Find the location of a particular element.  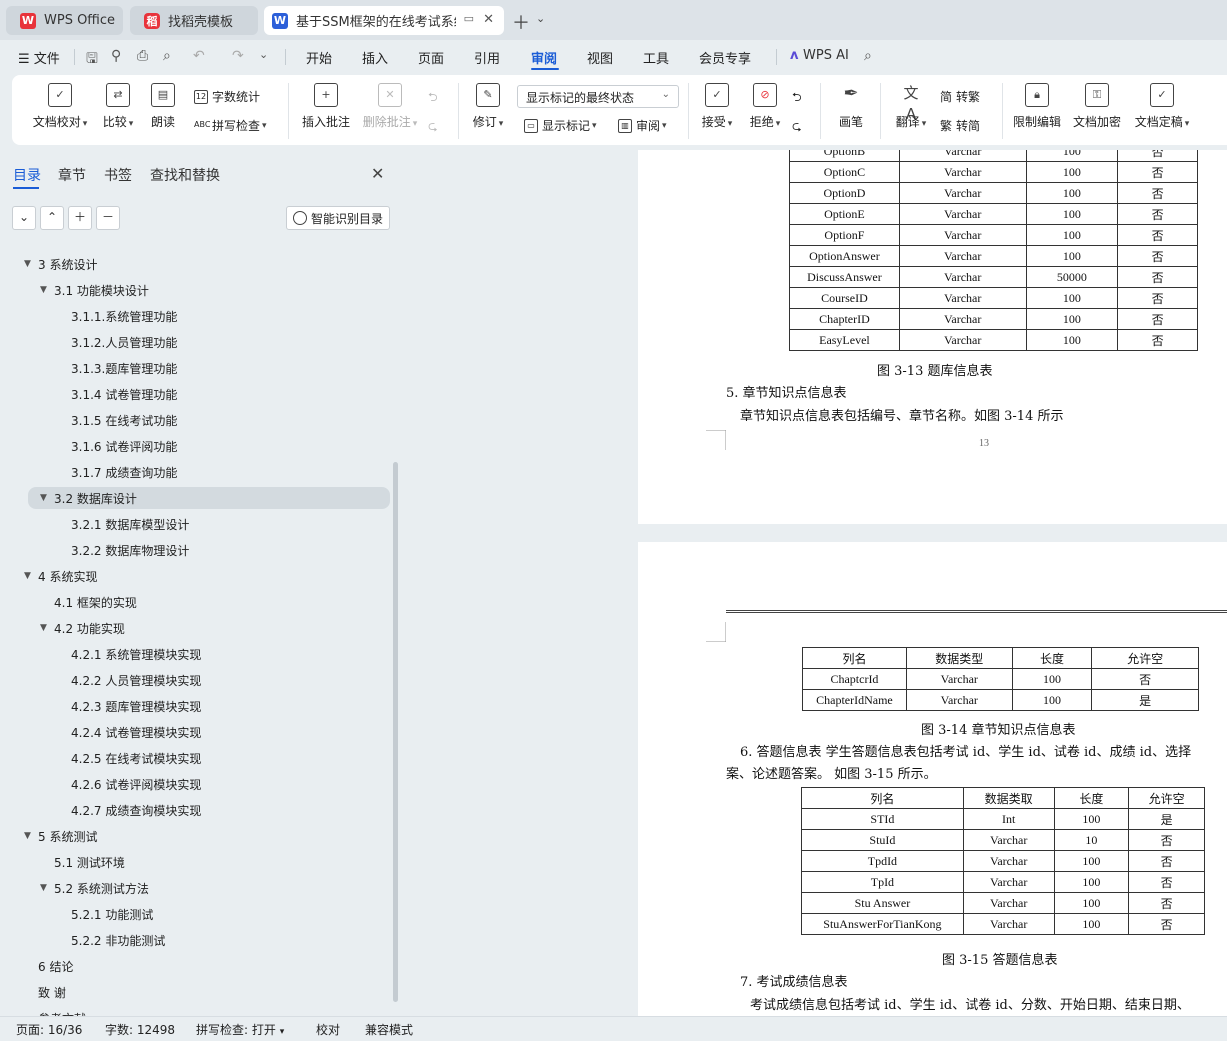

toc-item: 4.2.4 试卷管理模块实现 is located at coordinates (136, 732).